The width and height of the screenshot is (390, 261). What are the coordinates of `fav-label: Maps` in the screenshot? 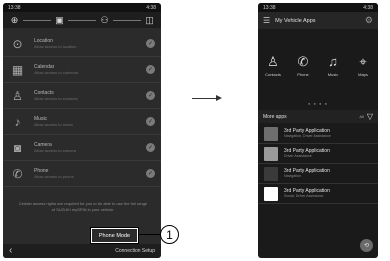 It's located at (363, 74).